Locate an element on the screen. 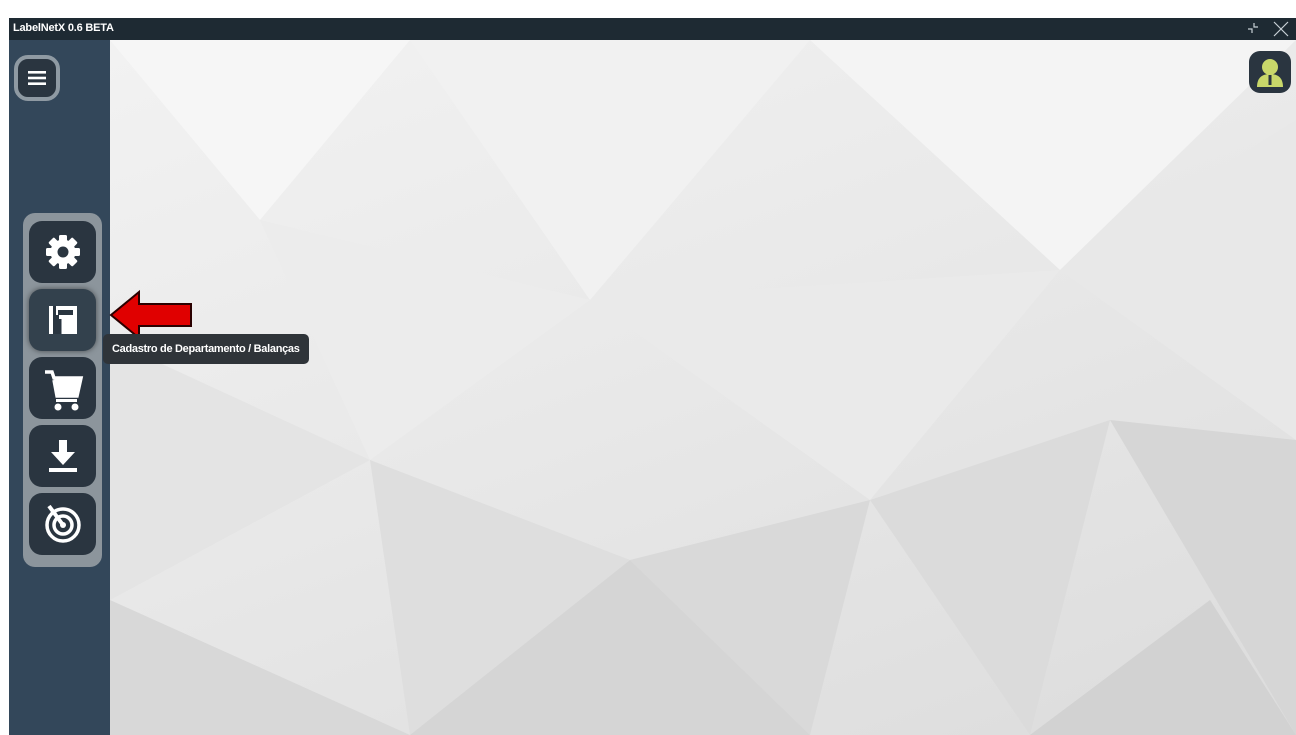  radar-icon is located at coordinates (63, 523).